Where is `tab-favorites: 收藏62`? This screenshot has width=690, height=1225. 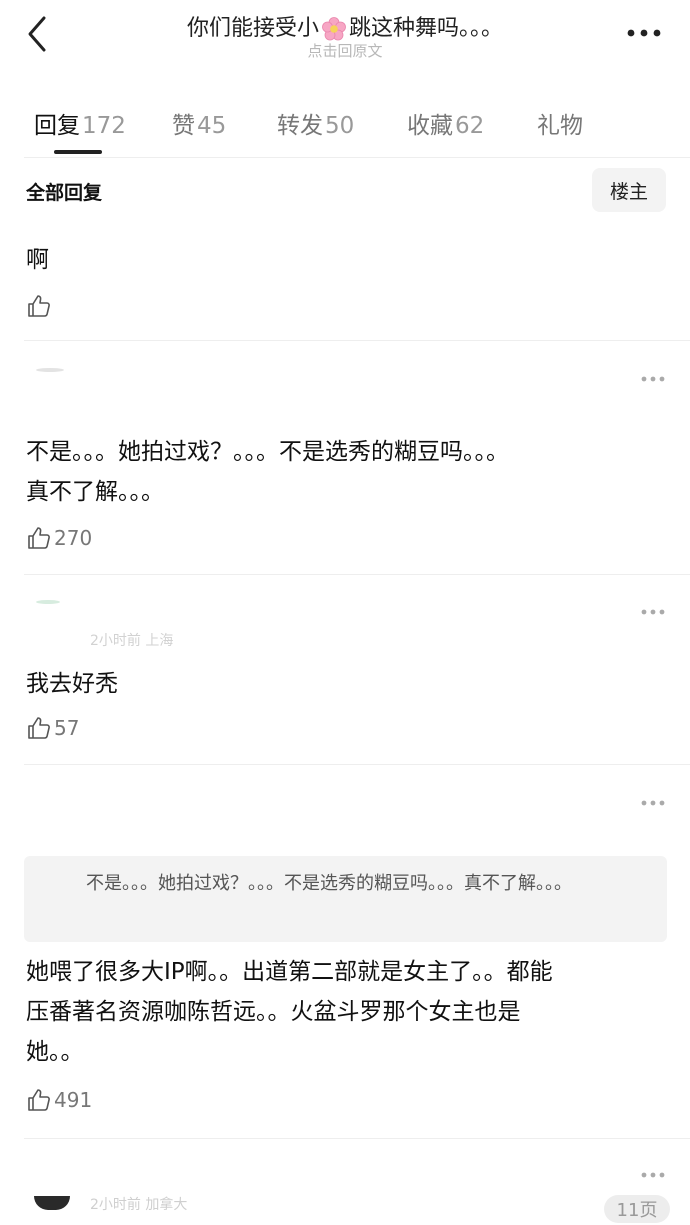
tab-favorites: 收藏62 is located at coordinates (445, 123).